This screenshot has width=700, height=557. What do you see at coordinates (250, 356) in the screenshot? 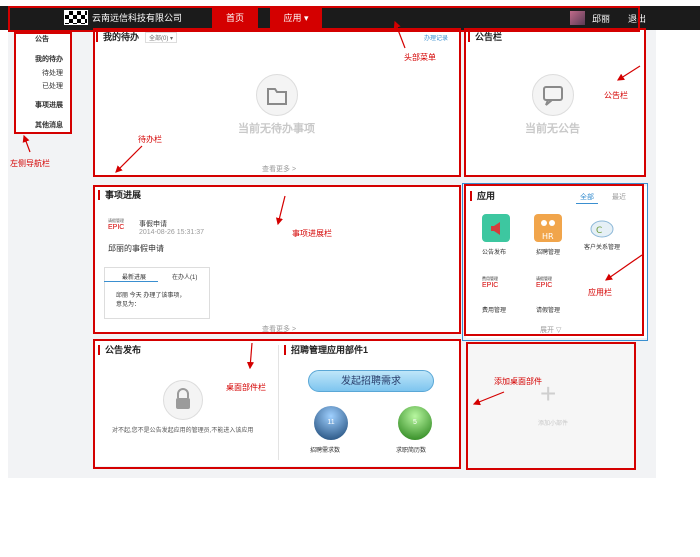
I see `arrow-widgets` at bounding box center [250, 356].